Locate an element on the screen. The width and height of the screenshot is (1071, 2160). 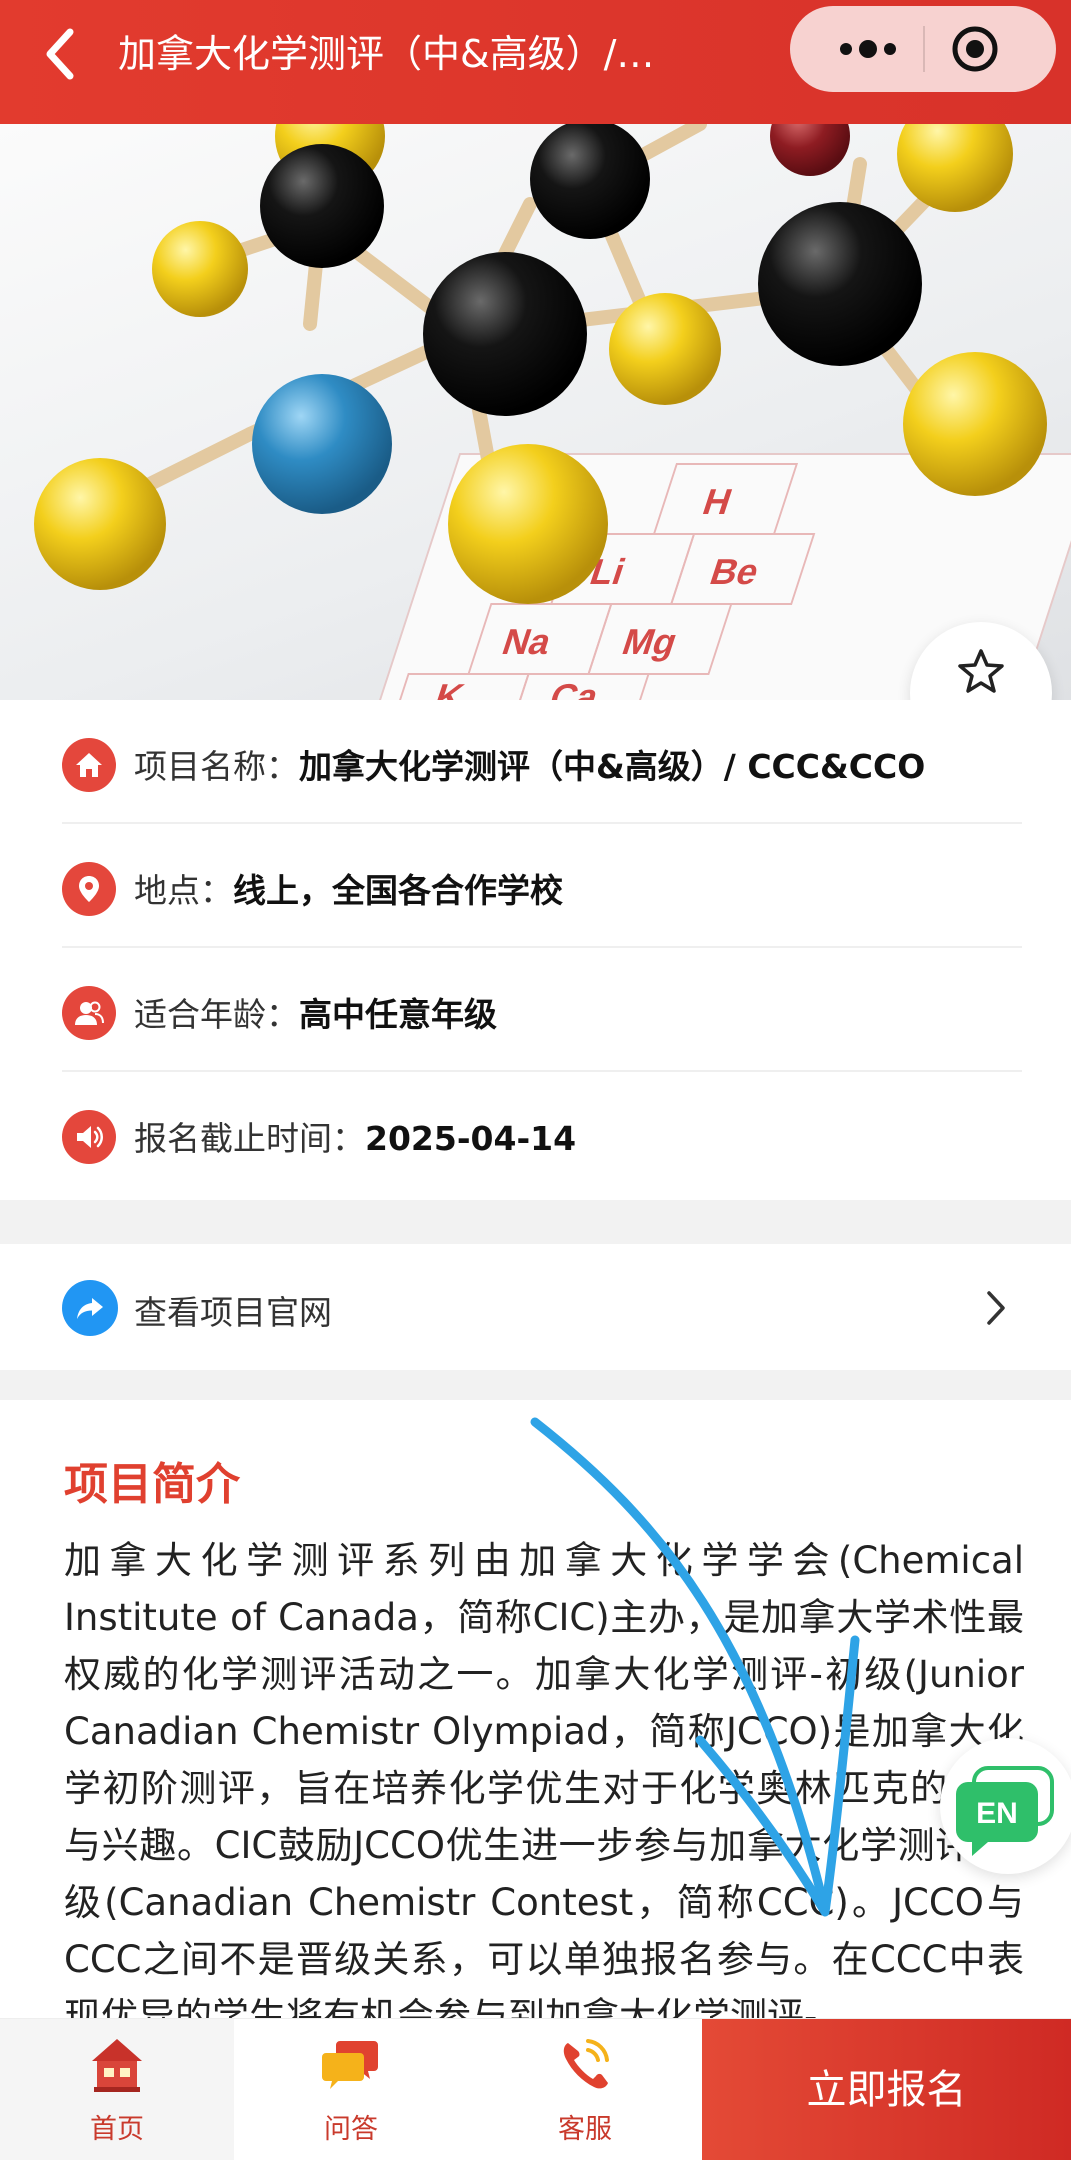
age-row: 适合年龄：高中任意年级 is located at coordinates (542, 1010).